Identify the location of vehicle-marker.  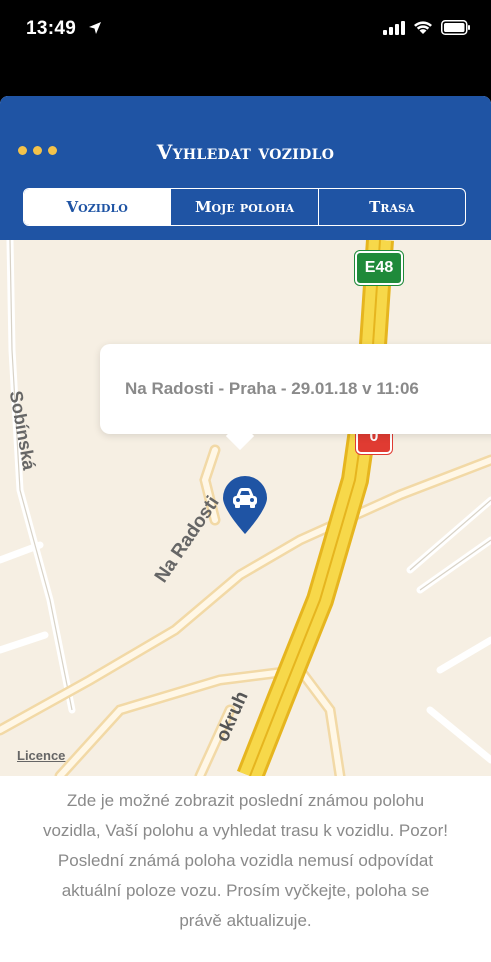
(245, 506).